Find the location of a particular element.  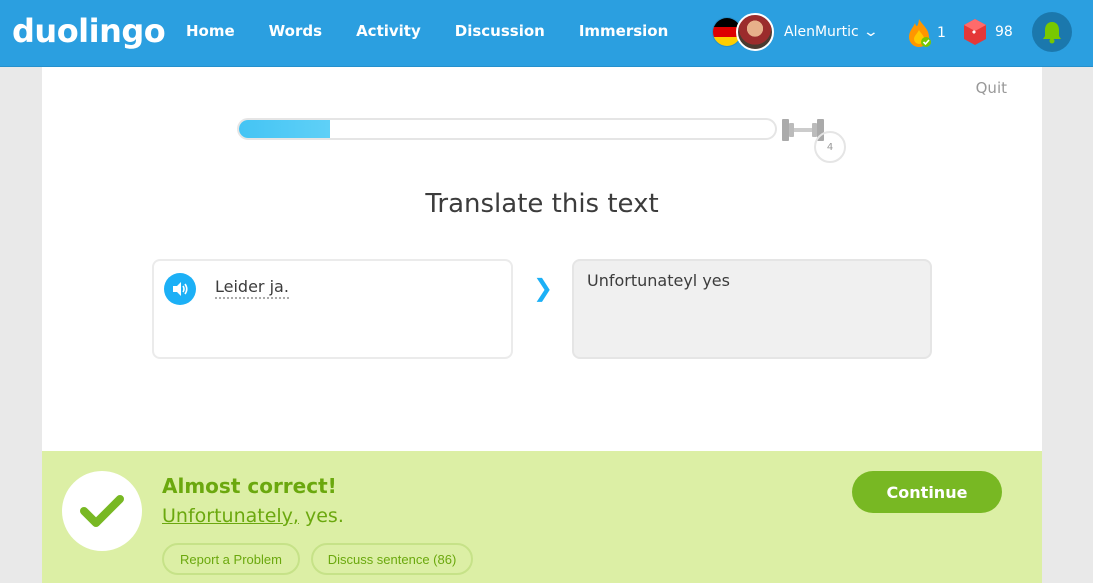

notifications-button is located at coordinates (1052, 32).